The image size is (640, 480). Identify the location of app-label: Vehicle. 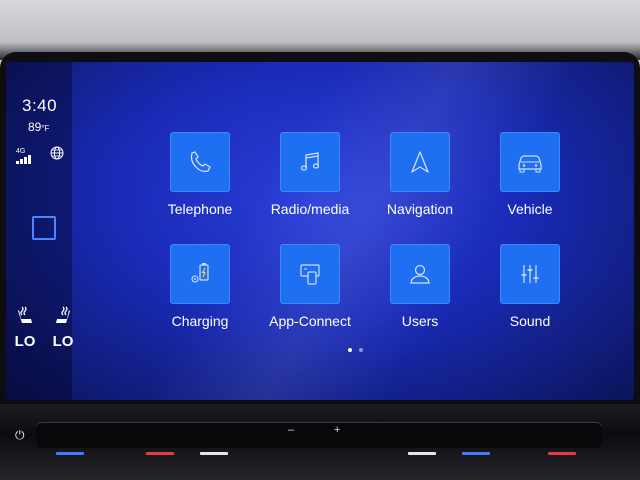
(530, 209).